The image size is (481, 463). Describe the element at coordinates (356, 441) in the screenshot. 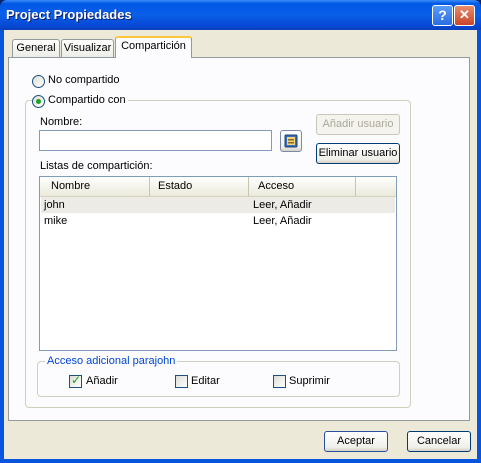

I see `ok-button: Aceptar` at that location.